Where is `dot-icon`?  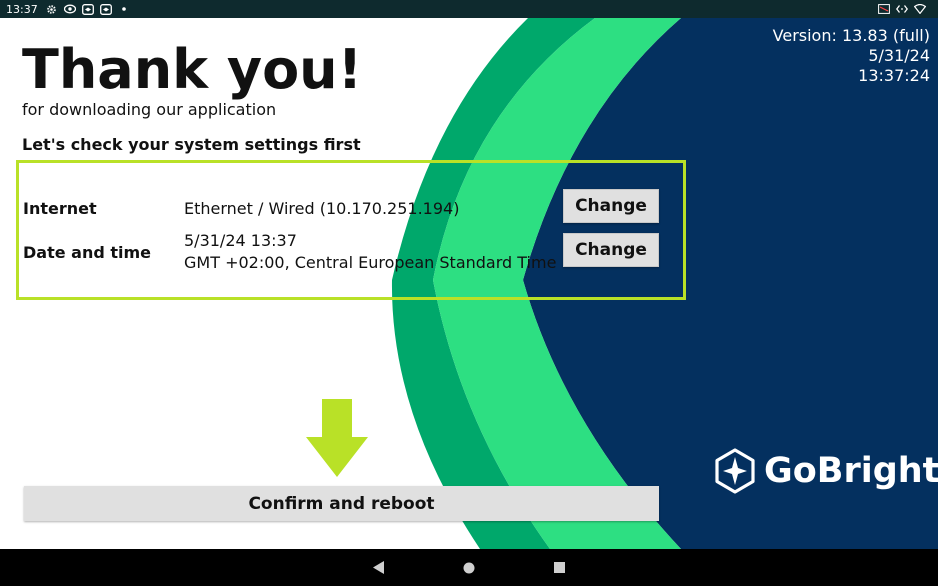 dot-icon is located at coordinates (124, 9).